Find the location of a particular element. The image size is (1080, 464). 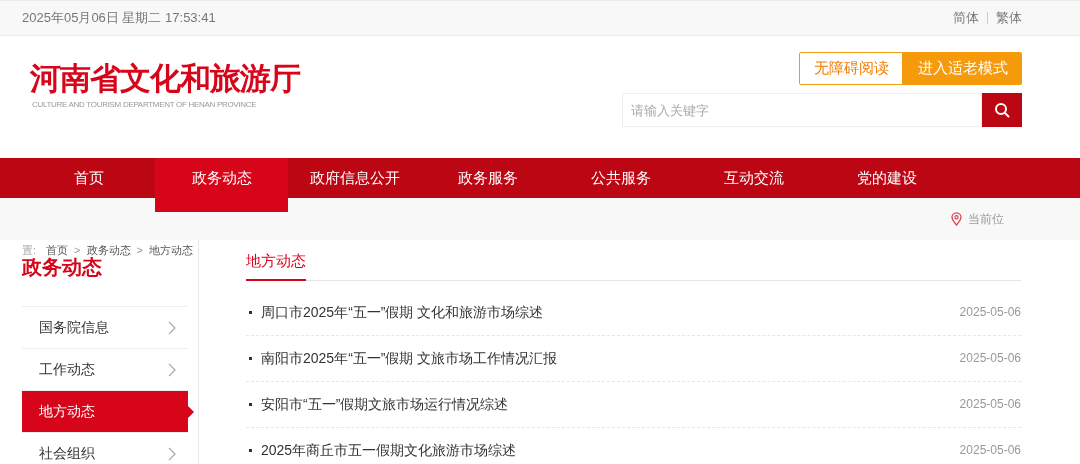

date-time: 2025年05月06日 星期二 17:53:41 is located at coordinates (119, 18).